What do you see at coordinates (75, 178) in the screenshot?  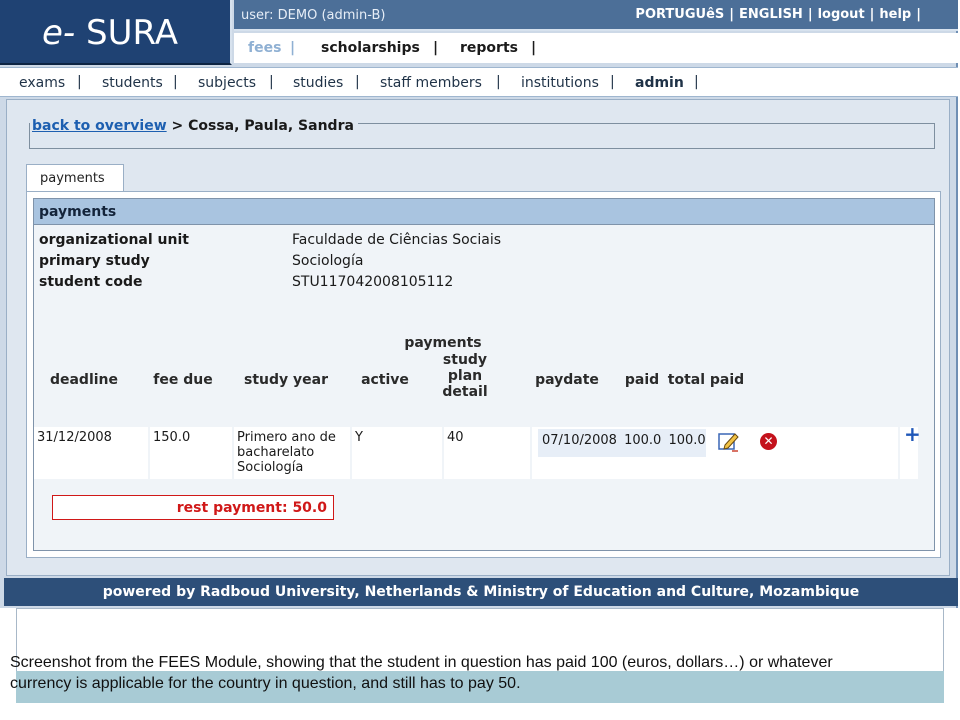 I see `tab-payments: payments` at bounding box center [75, 178].